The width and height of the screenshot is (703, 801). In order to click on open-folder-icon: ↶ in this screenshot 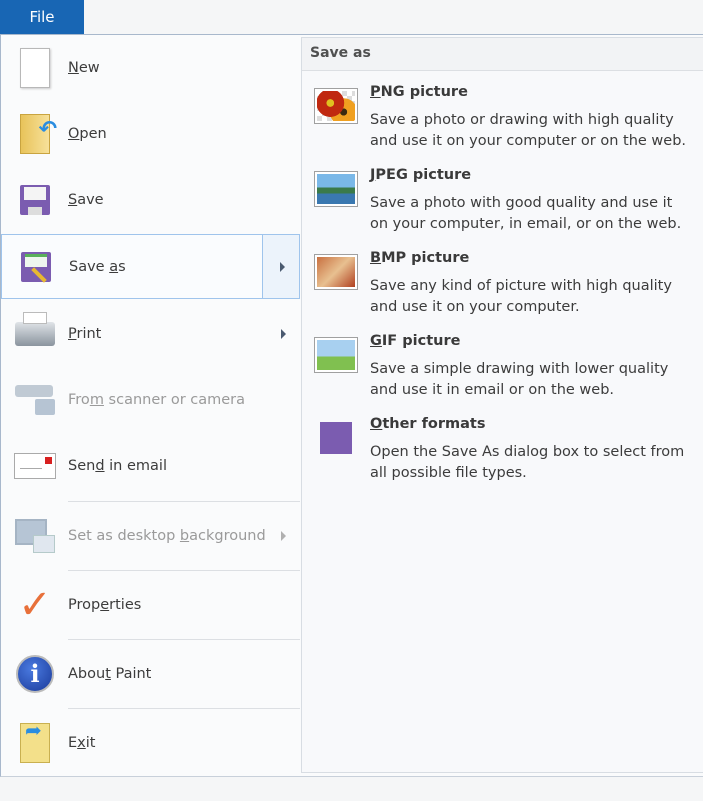, I will do `click(35, 134)`.